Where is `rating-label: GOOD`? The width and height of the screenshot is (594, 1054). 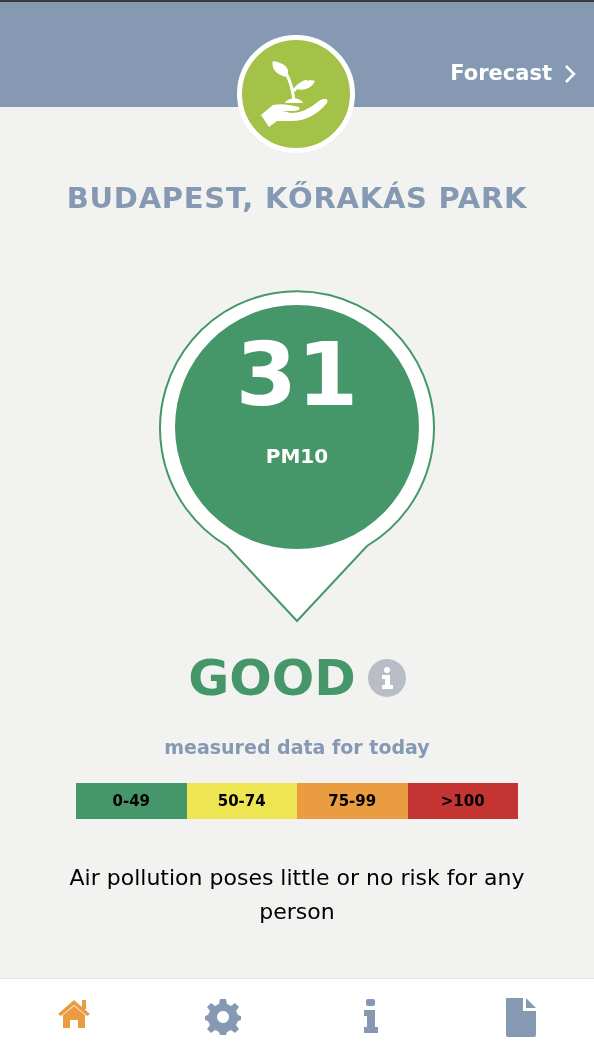
rating-label: GOOD is located at coordinates (272, 677).